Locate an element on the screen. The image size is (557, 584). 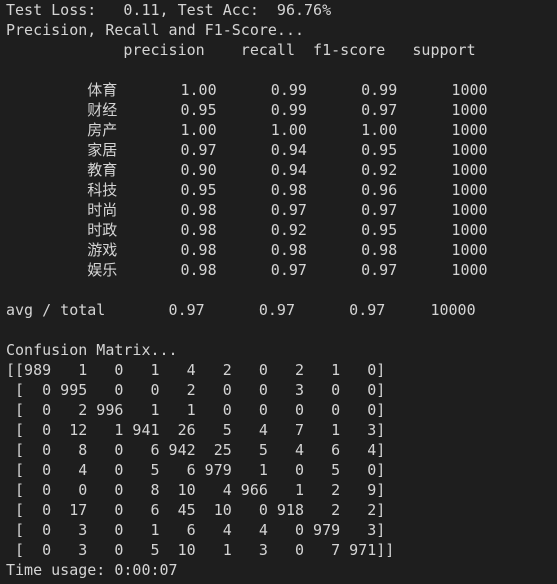
avg-total-row: avg / total 0.97 0.97 0.97 10000 is located at coordinates (241, 310).